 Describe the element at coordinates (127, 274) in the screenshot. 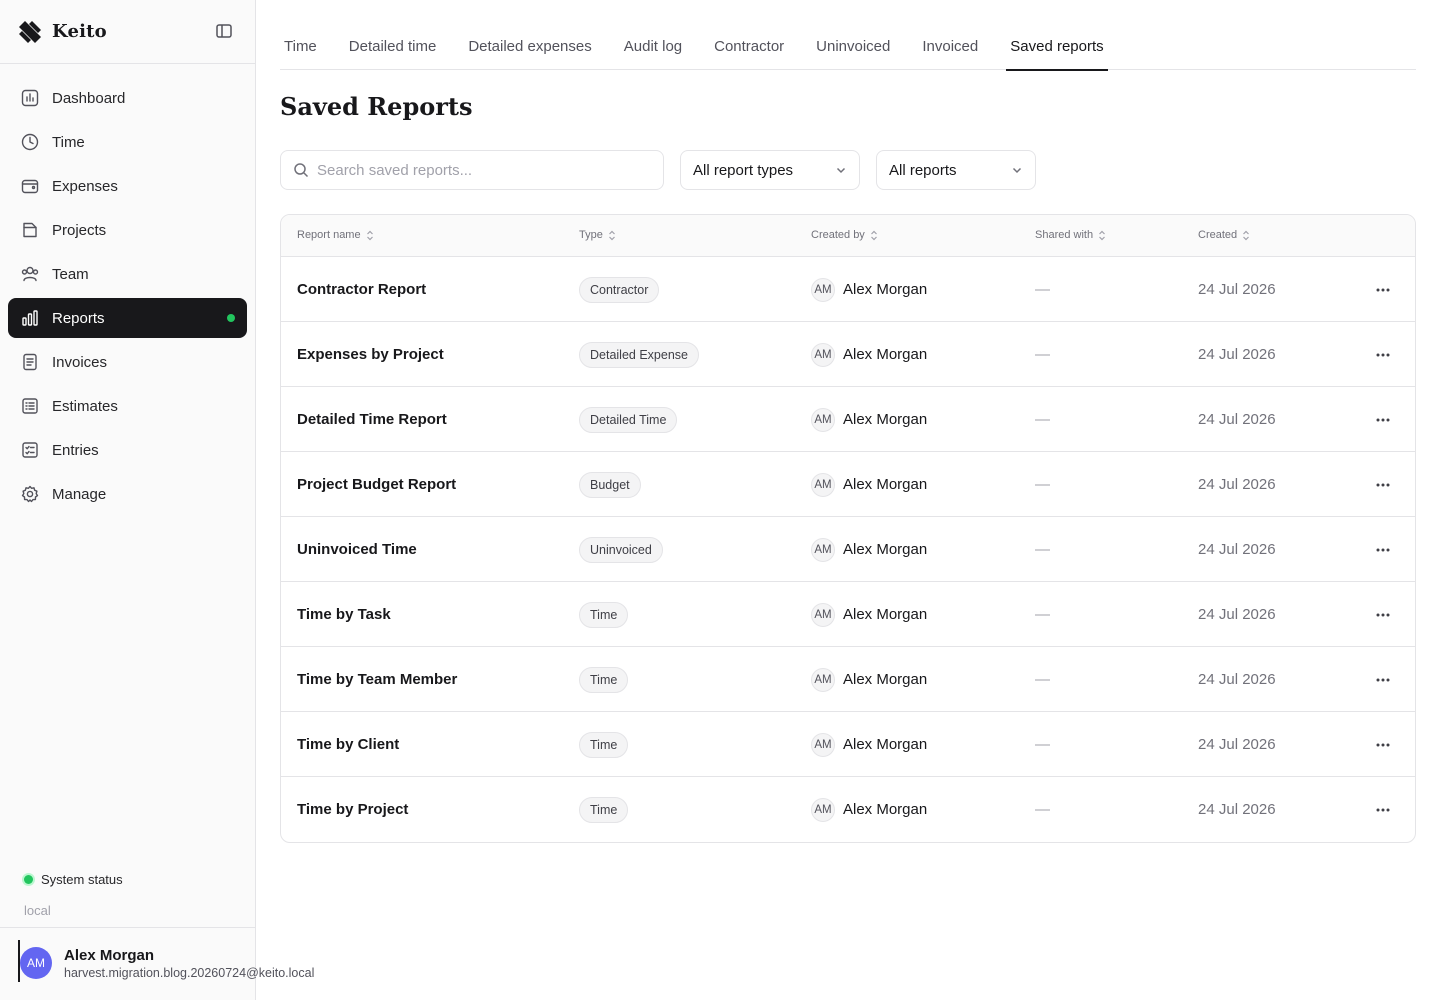

I see `sidebar-item-team: Team` at that location.